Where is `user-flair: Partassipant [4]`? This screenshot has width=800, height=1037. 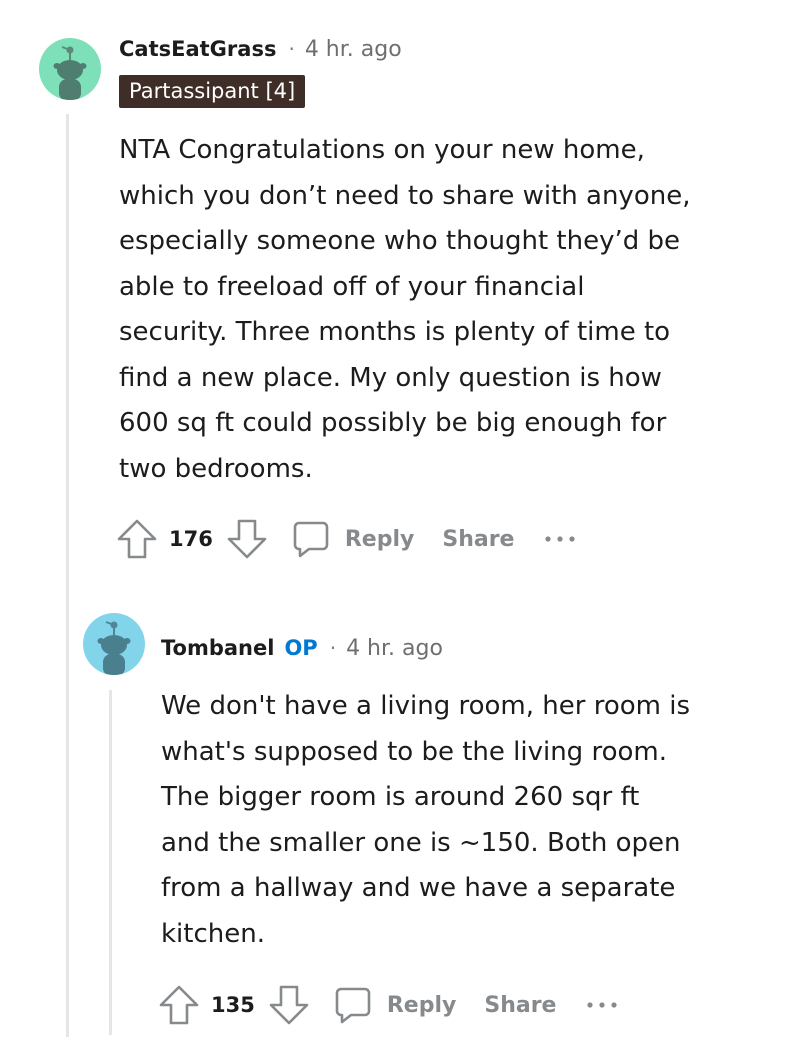
user-flair: Partassipant [4] is located at coordinates (212, 91).